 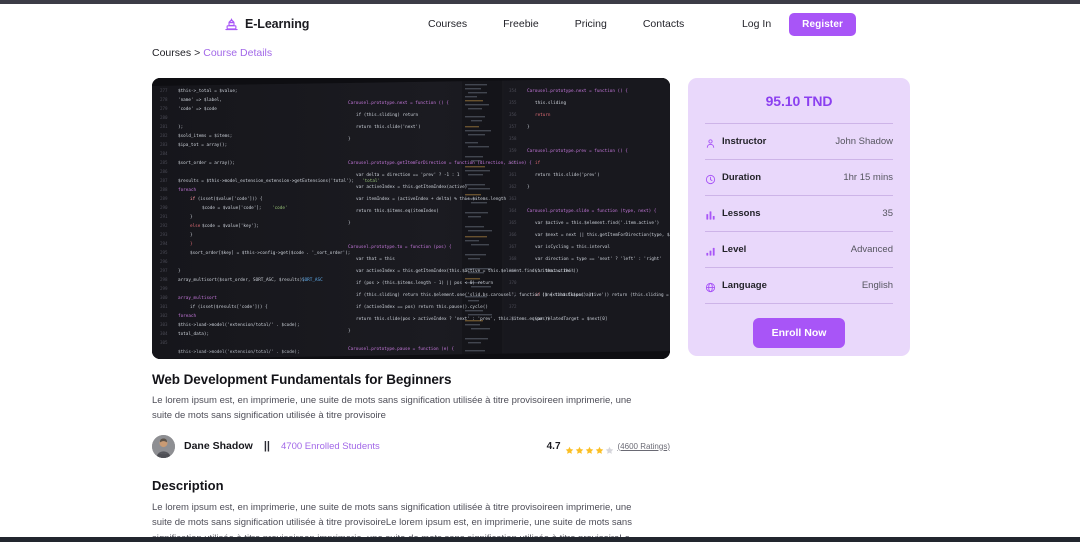 What do you see at coordinates (513, 306) in the screenshot?
I see `svg-text: 372` at bounding box center [513, 306].